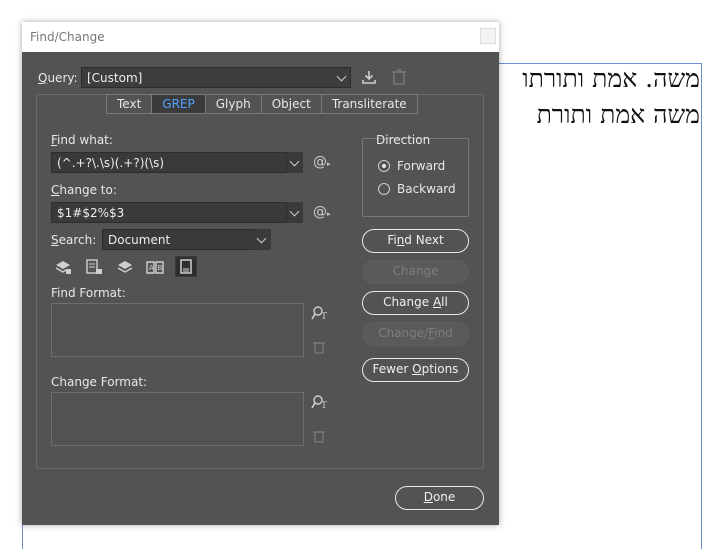 The image size is (728, 549). What do you see at coordinates (155, 267) in the screenshot?
I see `include-master-pages-icon: A B` at bounding box center [155, 267].